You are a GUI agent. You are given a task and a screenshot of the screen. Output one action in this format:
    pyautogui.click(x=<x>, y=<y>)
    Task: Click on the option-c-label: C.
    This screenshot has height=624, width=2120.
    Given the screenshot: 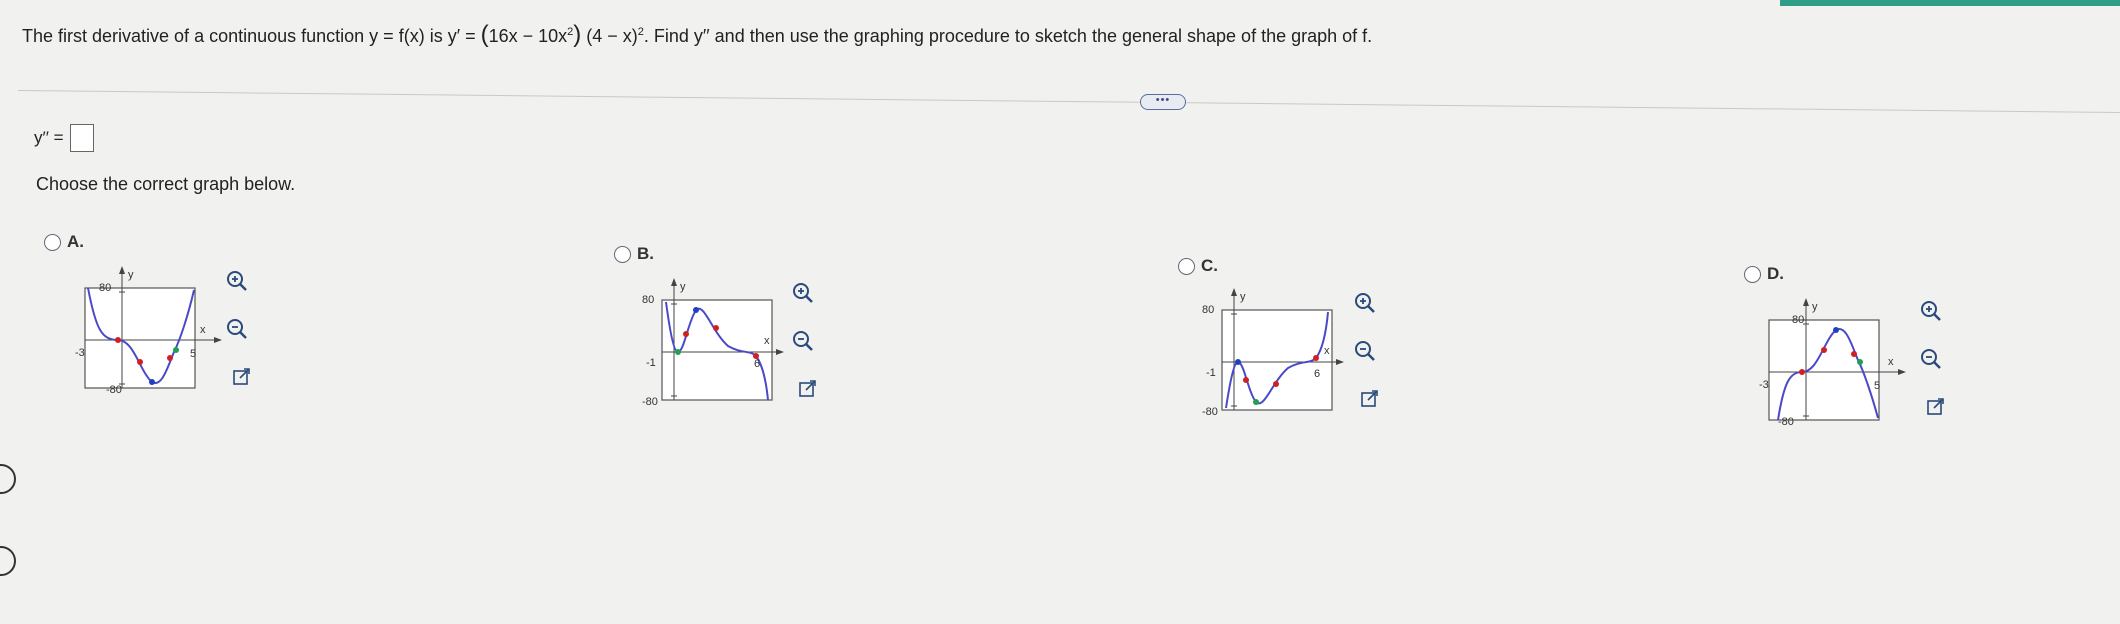 What is the action you would take?
    pyautogui.click(x=1209, y=265)
    